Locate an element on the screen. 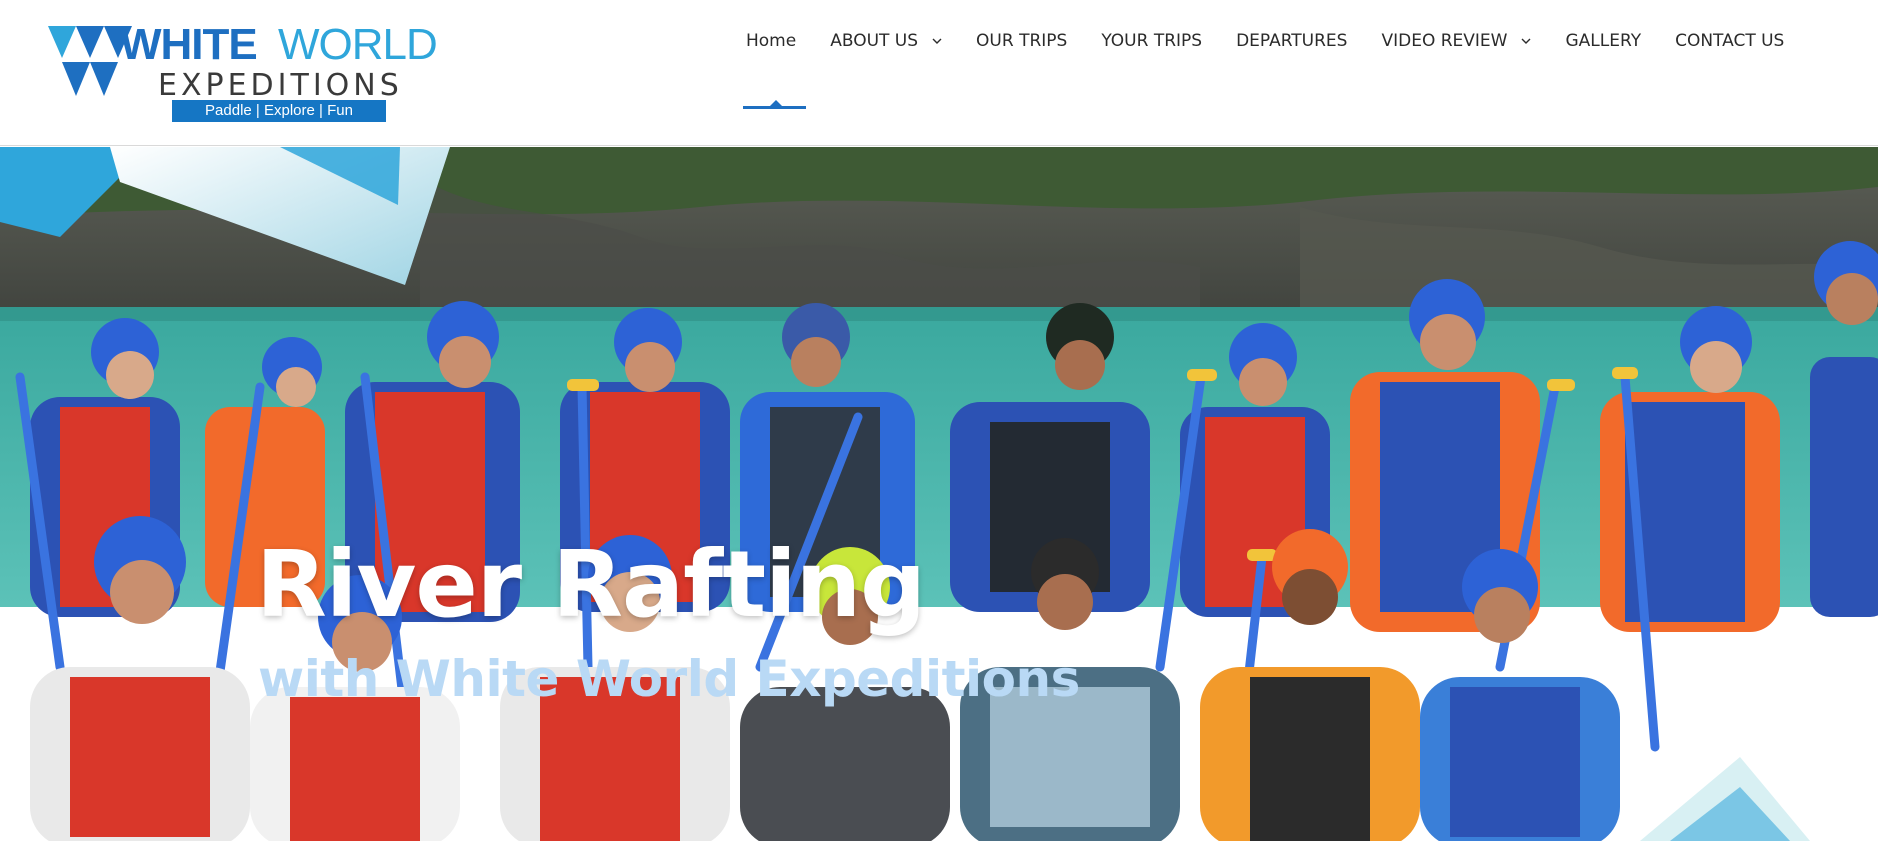 This screenshot has width=1878, height=841. nav-label: Home is located at coordinates (771, 41).